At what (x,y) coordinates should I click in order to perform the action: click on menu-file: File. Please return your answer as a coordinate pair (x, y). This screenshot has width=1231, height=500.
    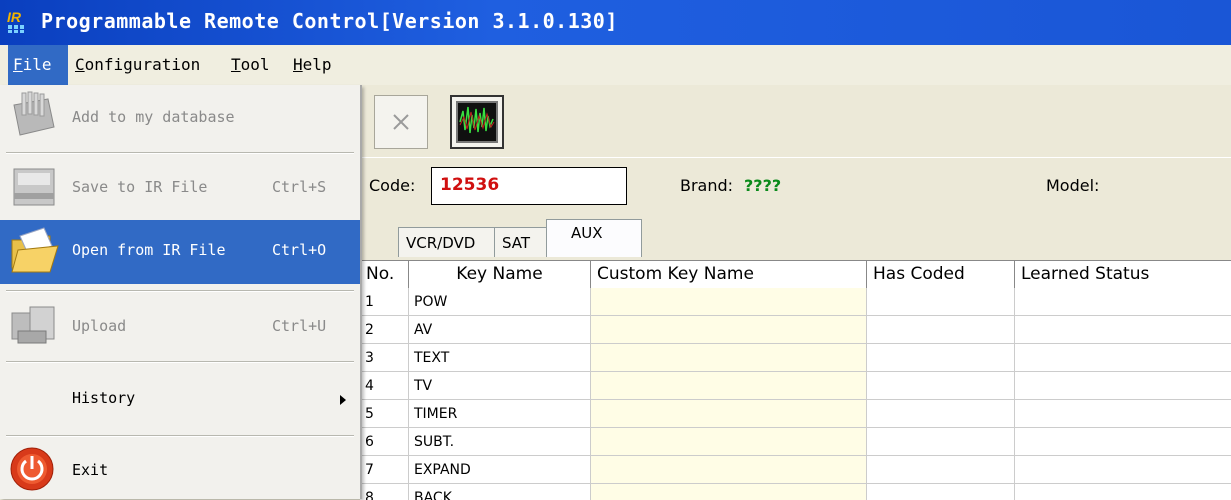
    Looking at the image, I should click on (38, 65).